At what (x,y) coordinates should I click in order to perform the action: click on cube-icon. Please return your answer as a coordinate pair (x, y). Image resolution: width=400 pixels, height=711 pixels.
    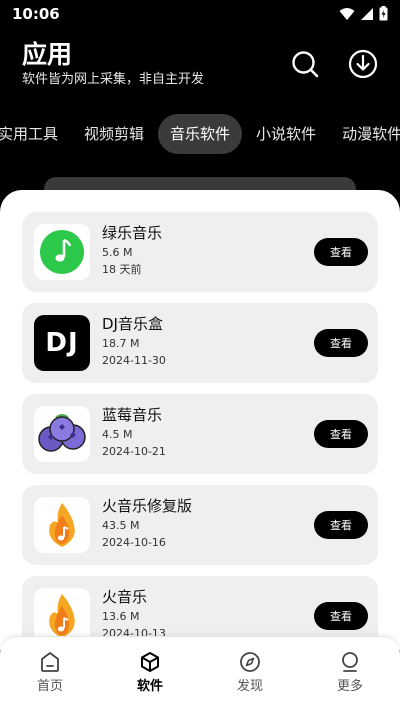
    Looking at the image, I should click on (150, 662).